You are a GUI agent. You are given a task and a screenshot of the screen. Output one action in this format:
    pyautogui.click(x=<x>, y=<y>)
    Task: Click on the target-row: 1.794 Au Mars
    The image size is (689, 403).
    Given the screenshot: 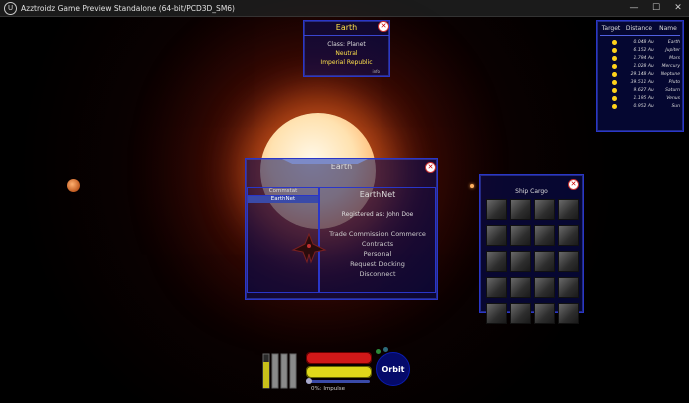 What is the action you would take?
    pyautogui.click(x=640, y=58)
    